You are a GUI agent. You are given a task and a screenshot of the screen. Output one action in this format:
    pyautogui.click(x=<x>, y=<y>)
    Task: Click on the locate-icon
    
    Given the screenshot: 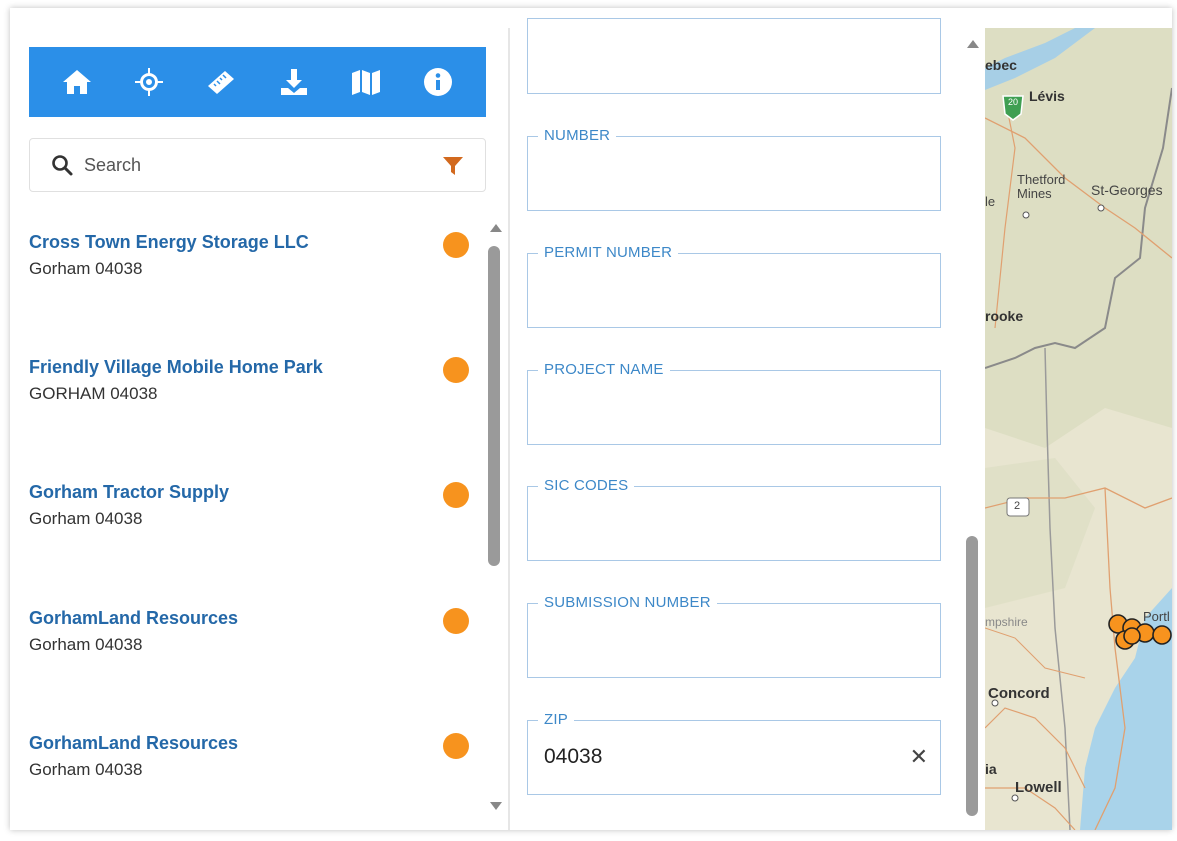 What is the action you would take?
    pyautogui.click(x=149, y=82)
    